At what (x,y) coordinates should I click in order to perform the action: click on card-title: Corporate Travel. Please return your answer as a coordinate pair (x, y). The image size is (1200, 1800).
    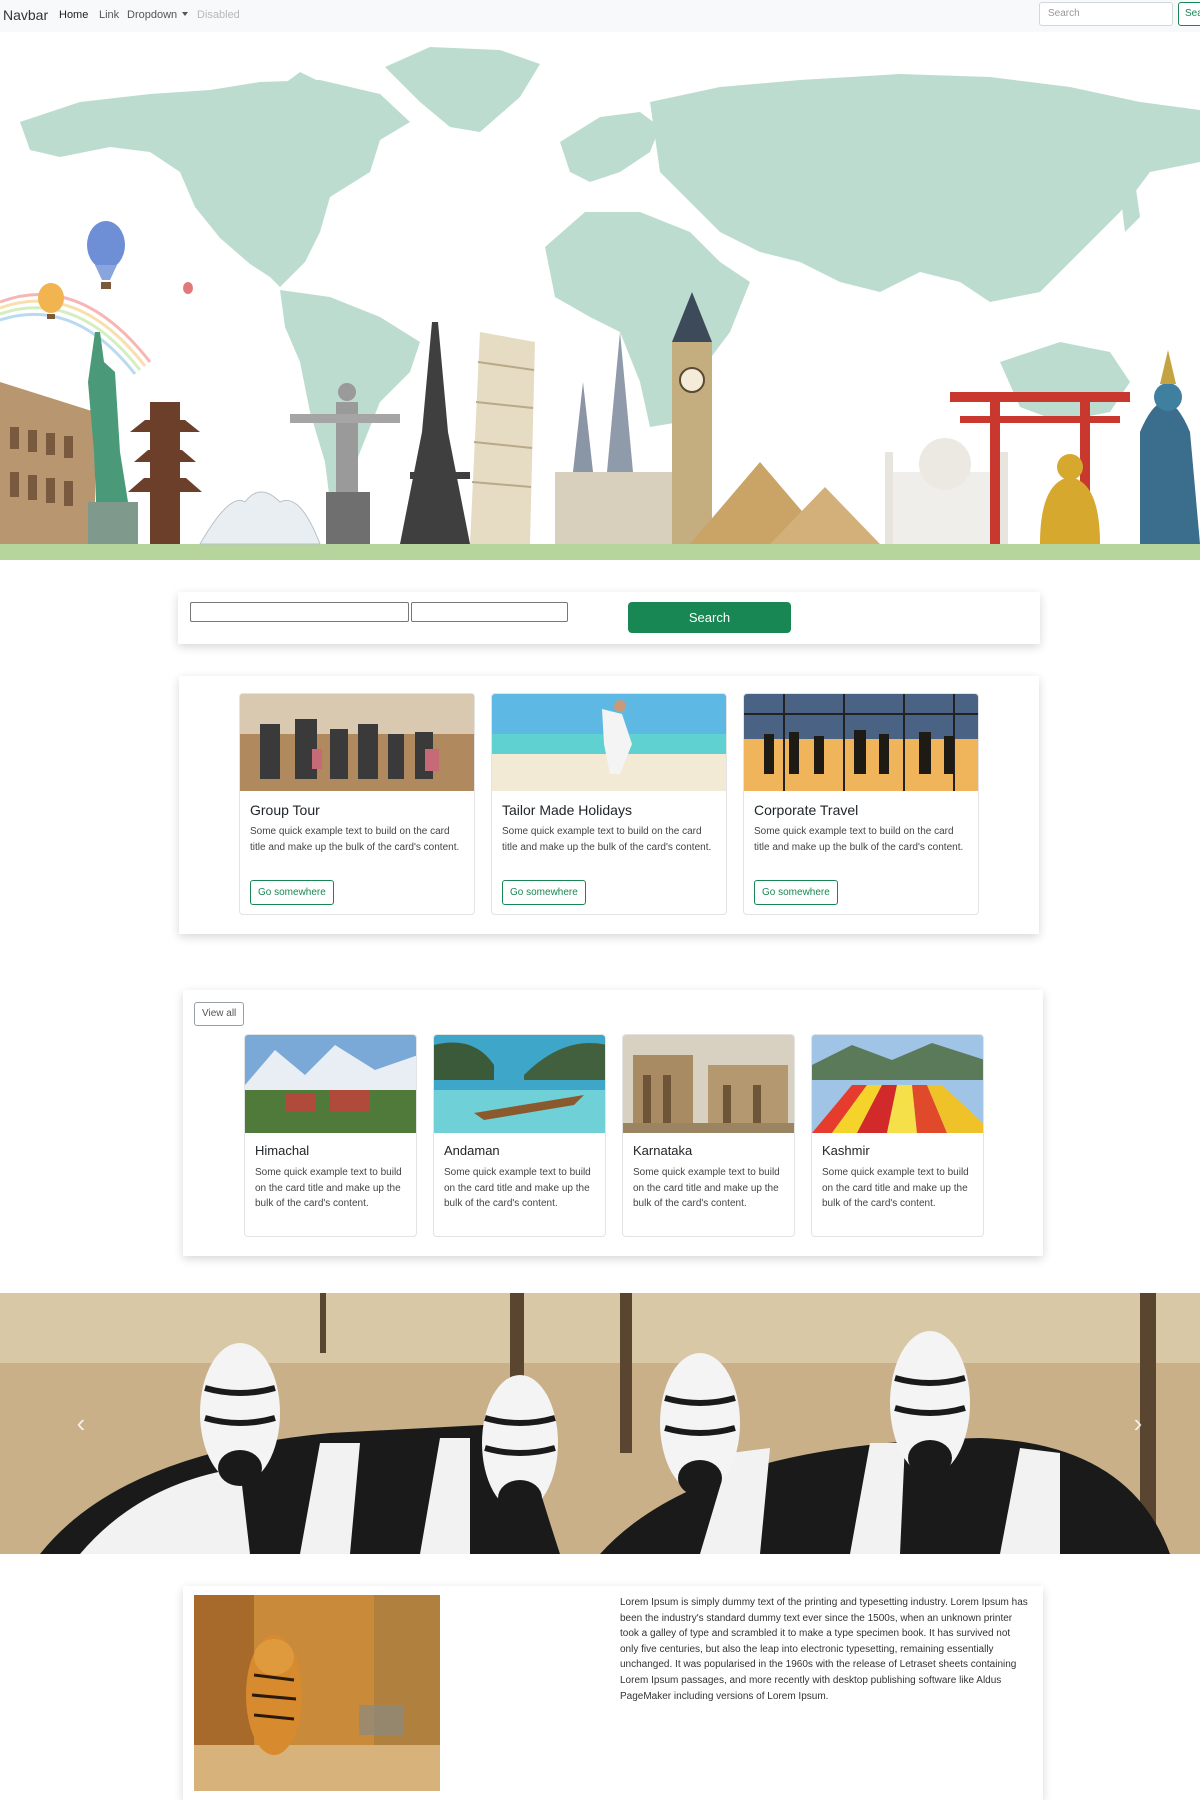
    Looking at the image, I should click on (806, 810).